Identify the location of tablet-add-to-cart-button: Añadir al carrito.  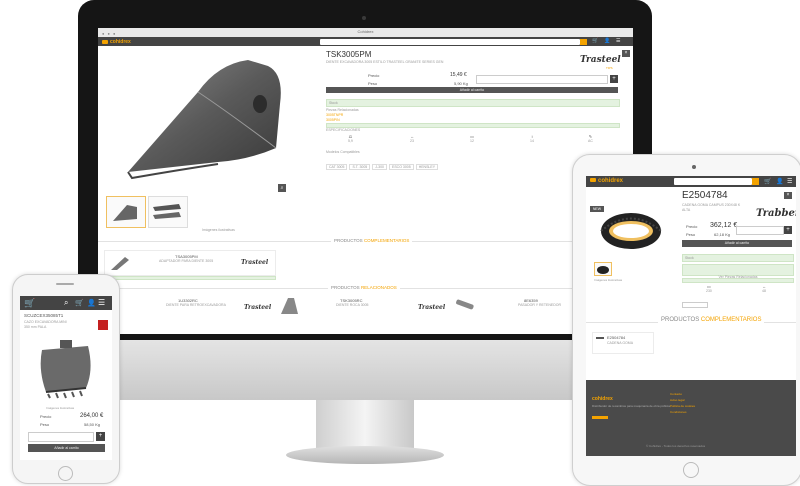
(737, 243).